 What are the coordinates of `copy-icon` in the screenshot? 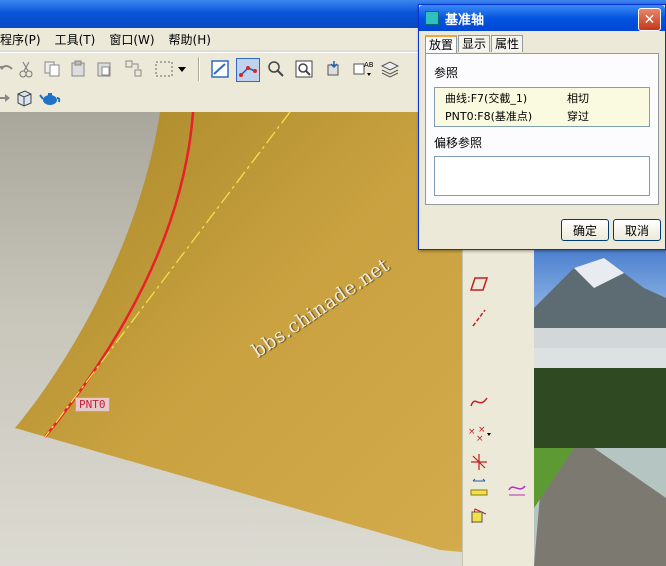 It's located at (52, 69).